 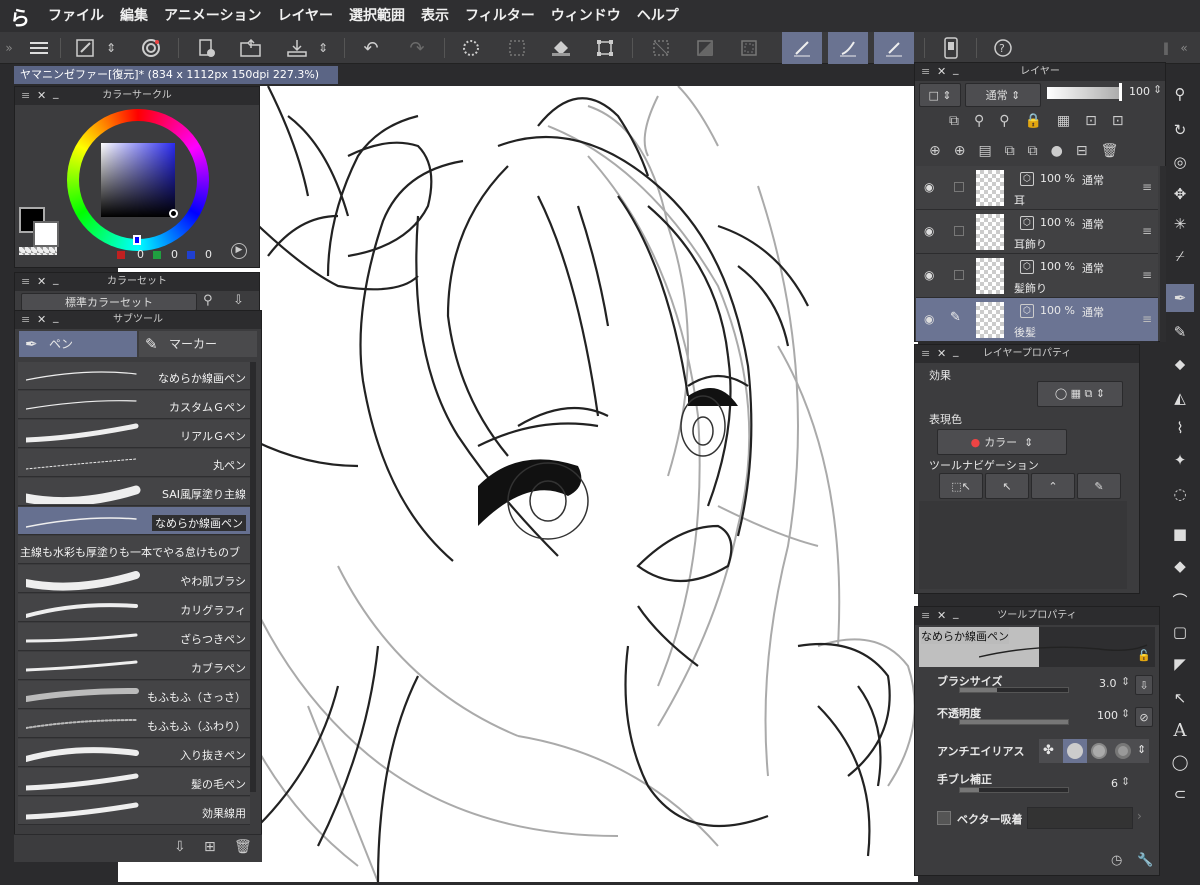 What do you see at coordinates (180, 847) in the screenshot?
I see `download-icon: ⇩` at bounding box center [180, 847].